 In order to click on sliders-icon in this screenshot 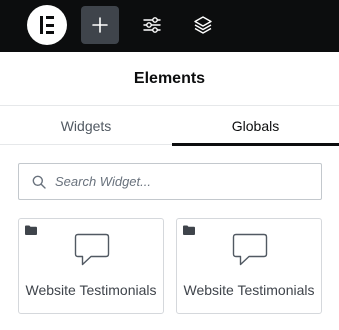, I will do `click(152, 25)`.